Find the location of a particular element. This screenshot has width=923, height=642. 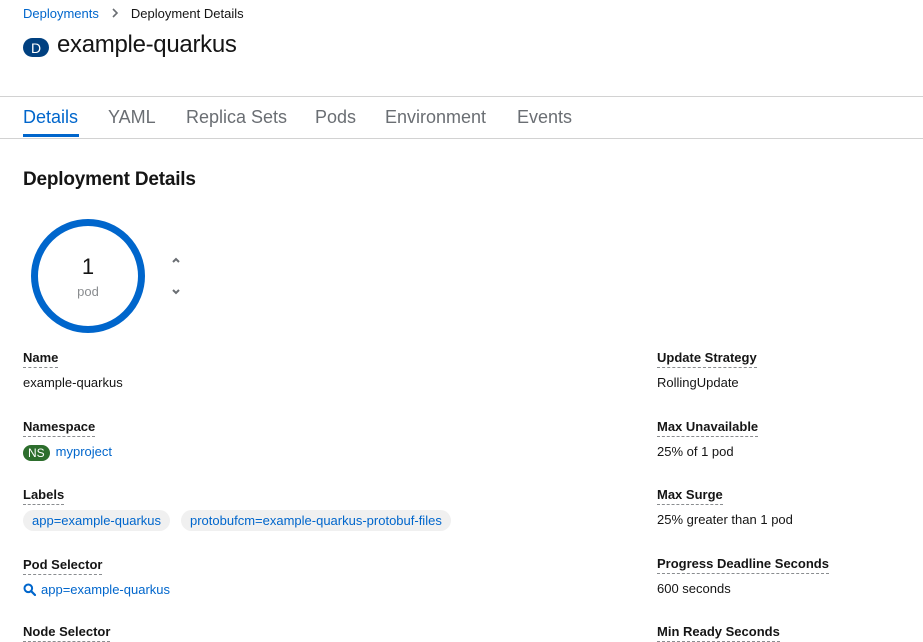

name-value: example-quarkus is located at coordinates (73, 382).